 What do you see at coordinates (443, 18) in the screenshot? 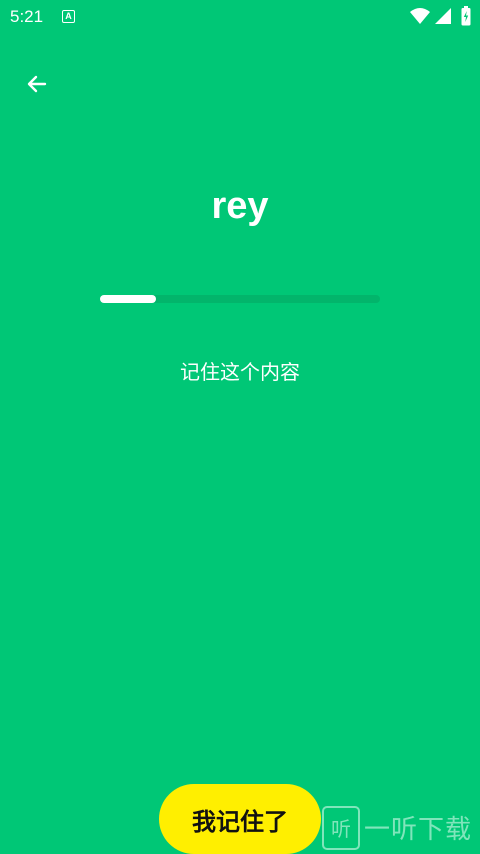
I see `signal-icon` at bounding box center [443, 18].